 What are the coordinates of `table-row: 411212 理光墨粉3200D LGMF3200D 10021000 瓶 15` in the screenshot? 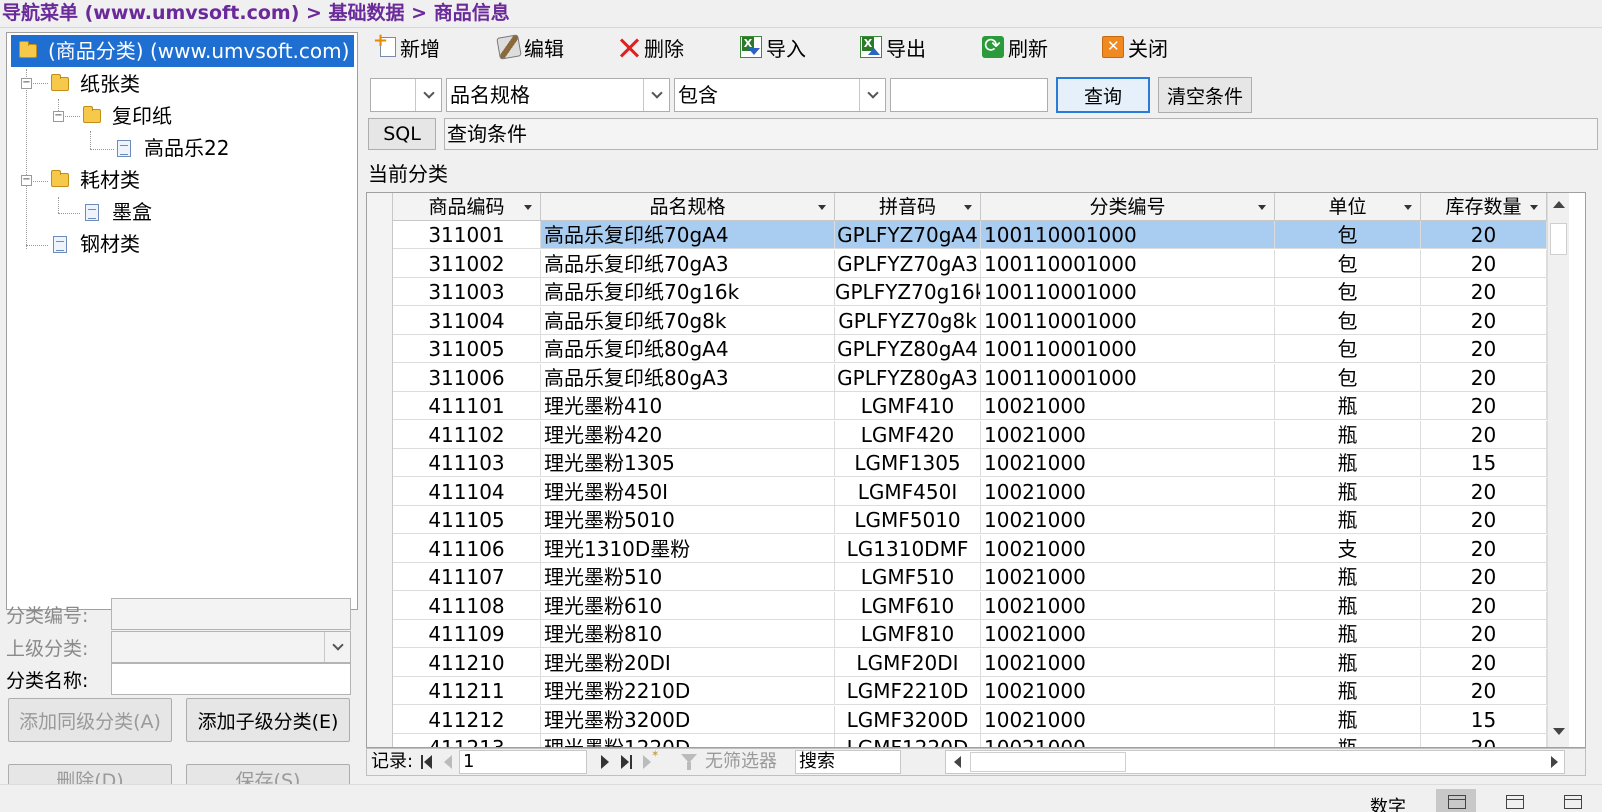 It's located at (976, 719).